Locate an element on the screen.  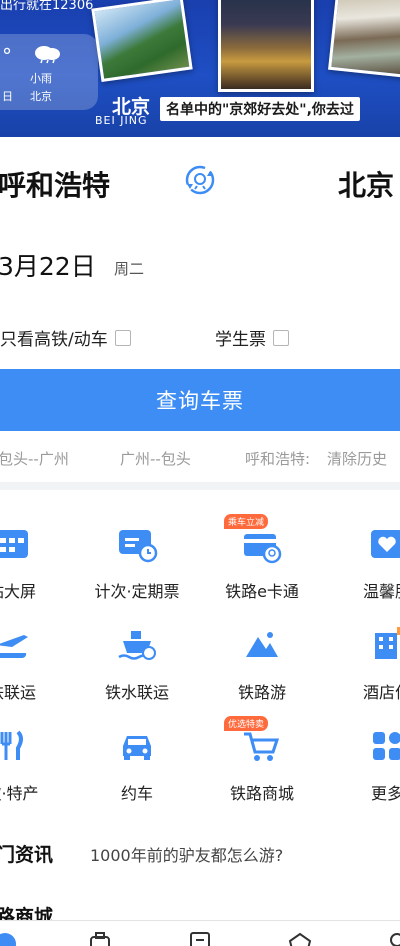
service-rail-tour: 铁路游 is located at coordinates (262, 663).